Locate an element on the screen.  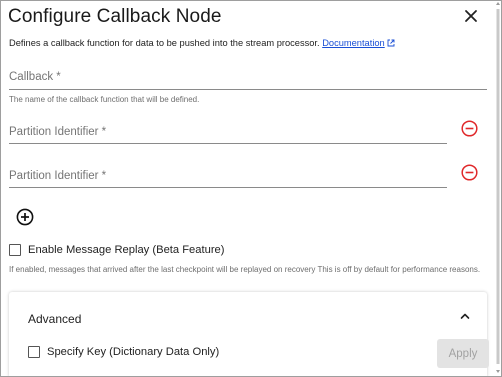
apply-button: Apply is located at coordinates (463, 353).